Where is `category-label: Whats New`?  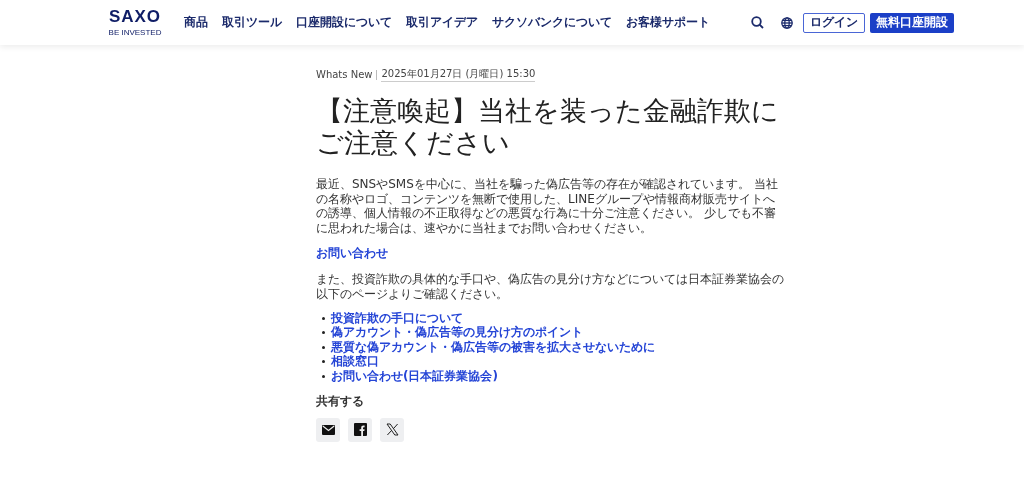 category-label: Whats New is located at coordinates (344, 74).